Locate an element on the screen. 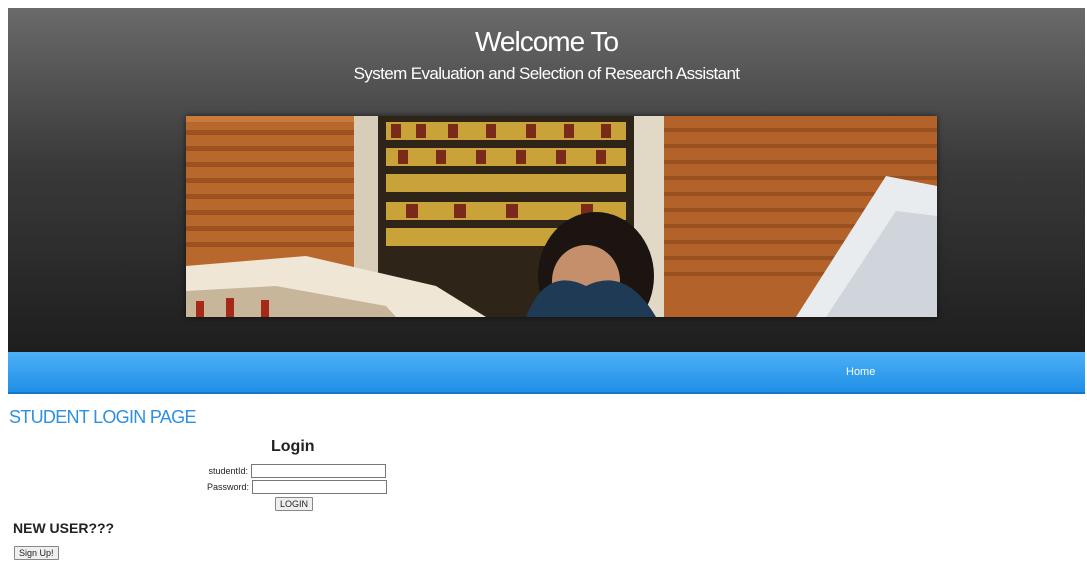  site-title: Welcome To is located at coordinates (546, 41).